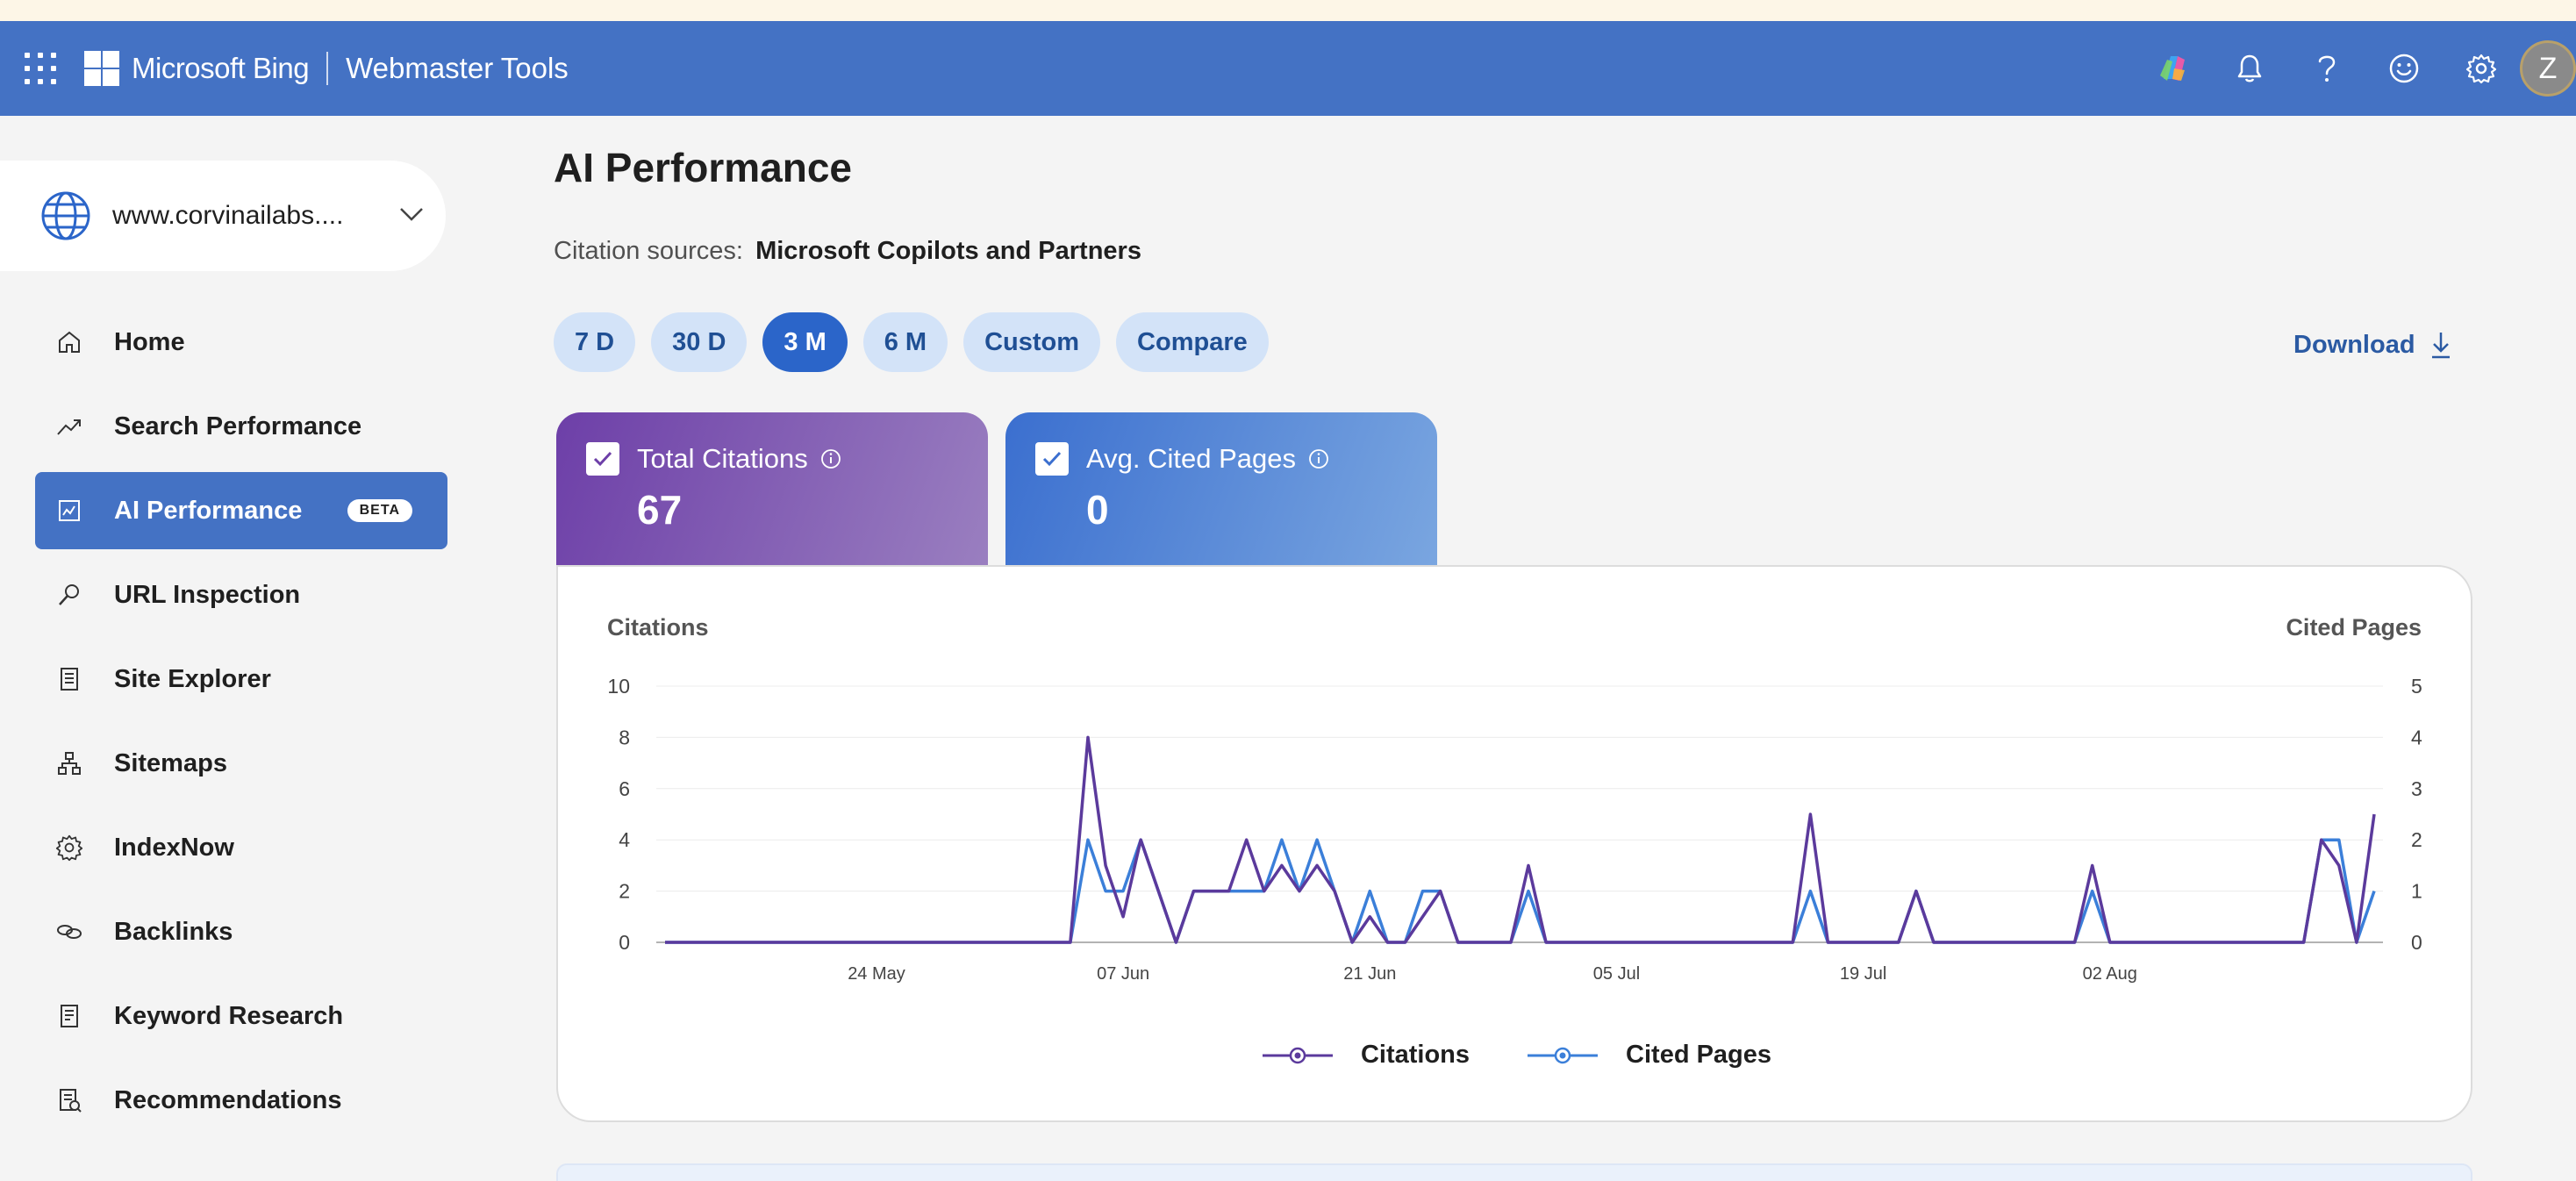  I want to click on globe-icon, so click(65, 215).